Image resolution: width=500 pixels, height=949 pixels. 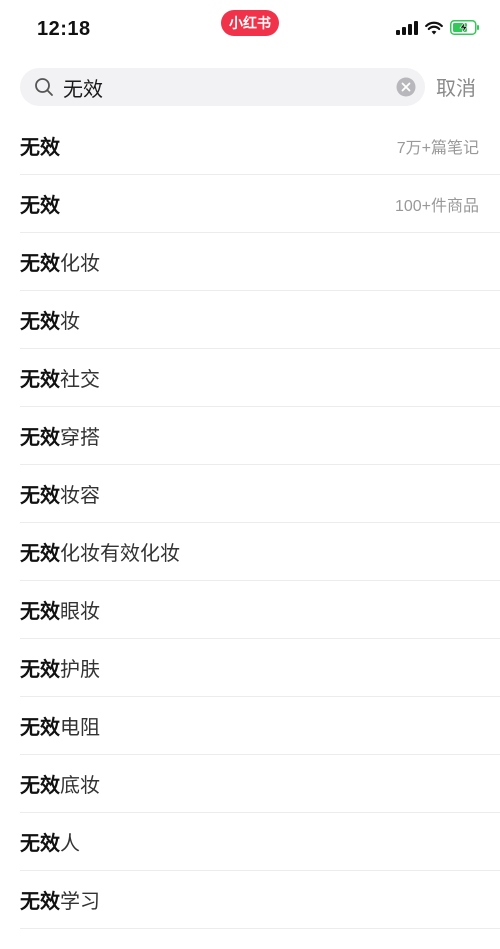 I want to click on suggestion-item: 无效社交, so click(x=260, y=378).